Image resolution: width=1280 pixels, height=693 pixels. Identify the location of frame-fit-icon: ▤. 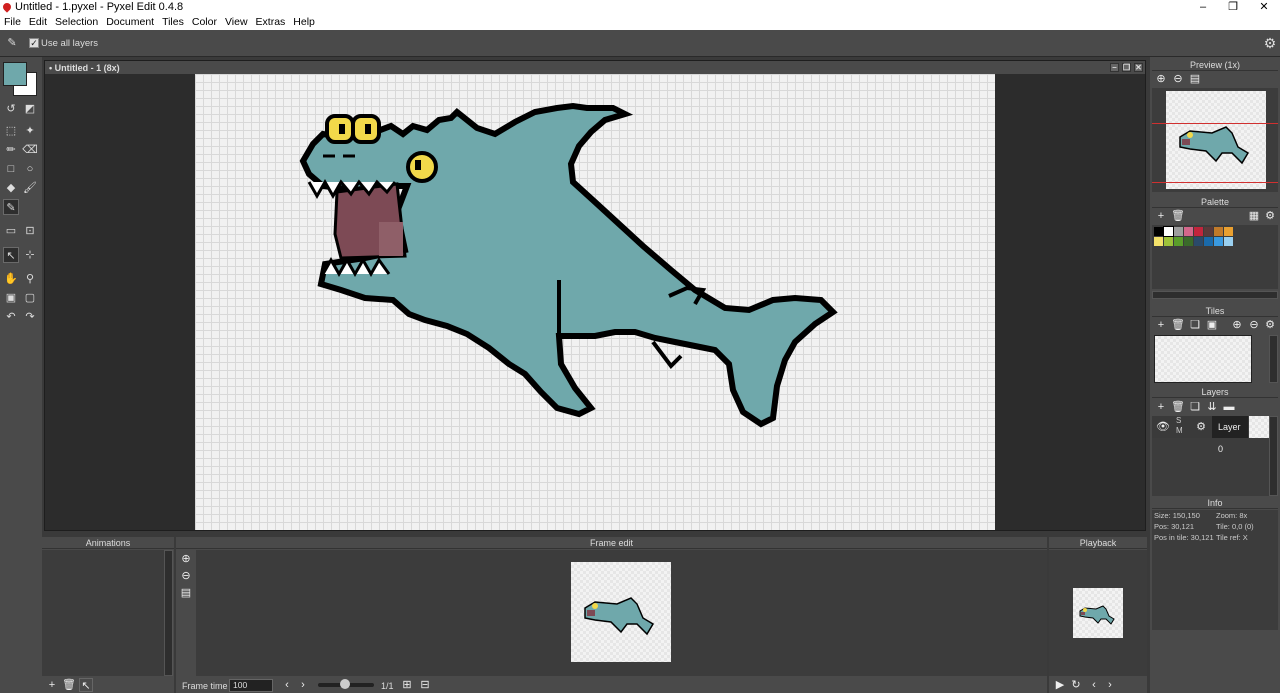
(186, 593).